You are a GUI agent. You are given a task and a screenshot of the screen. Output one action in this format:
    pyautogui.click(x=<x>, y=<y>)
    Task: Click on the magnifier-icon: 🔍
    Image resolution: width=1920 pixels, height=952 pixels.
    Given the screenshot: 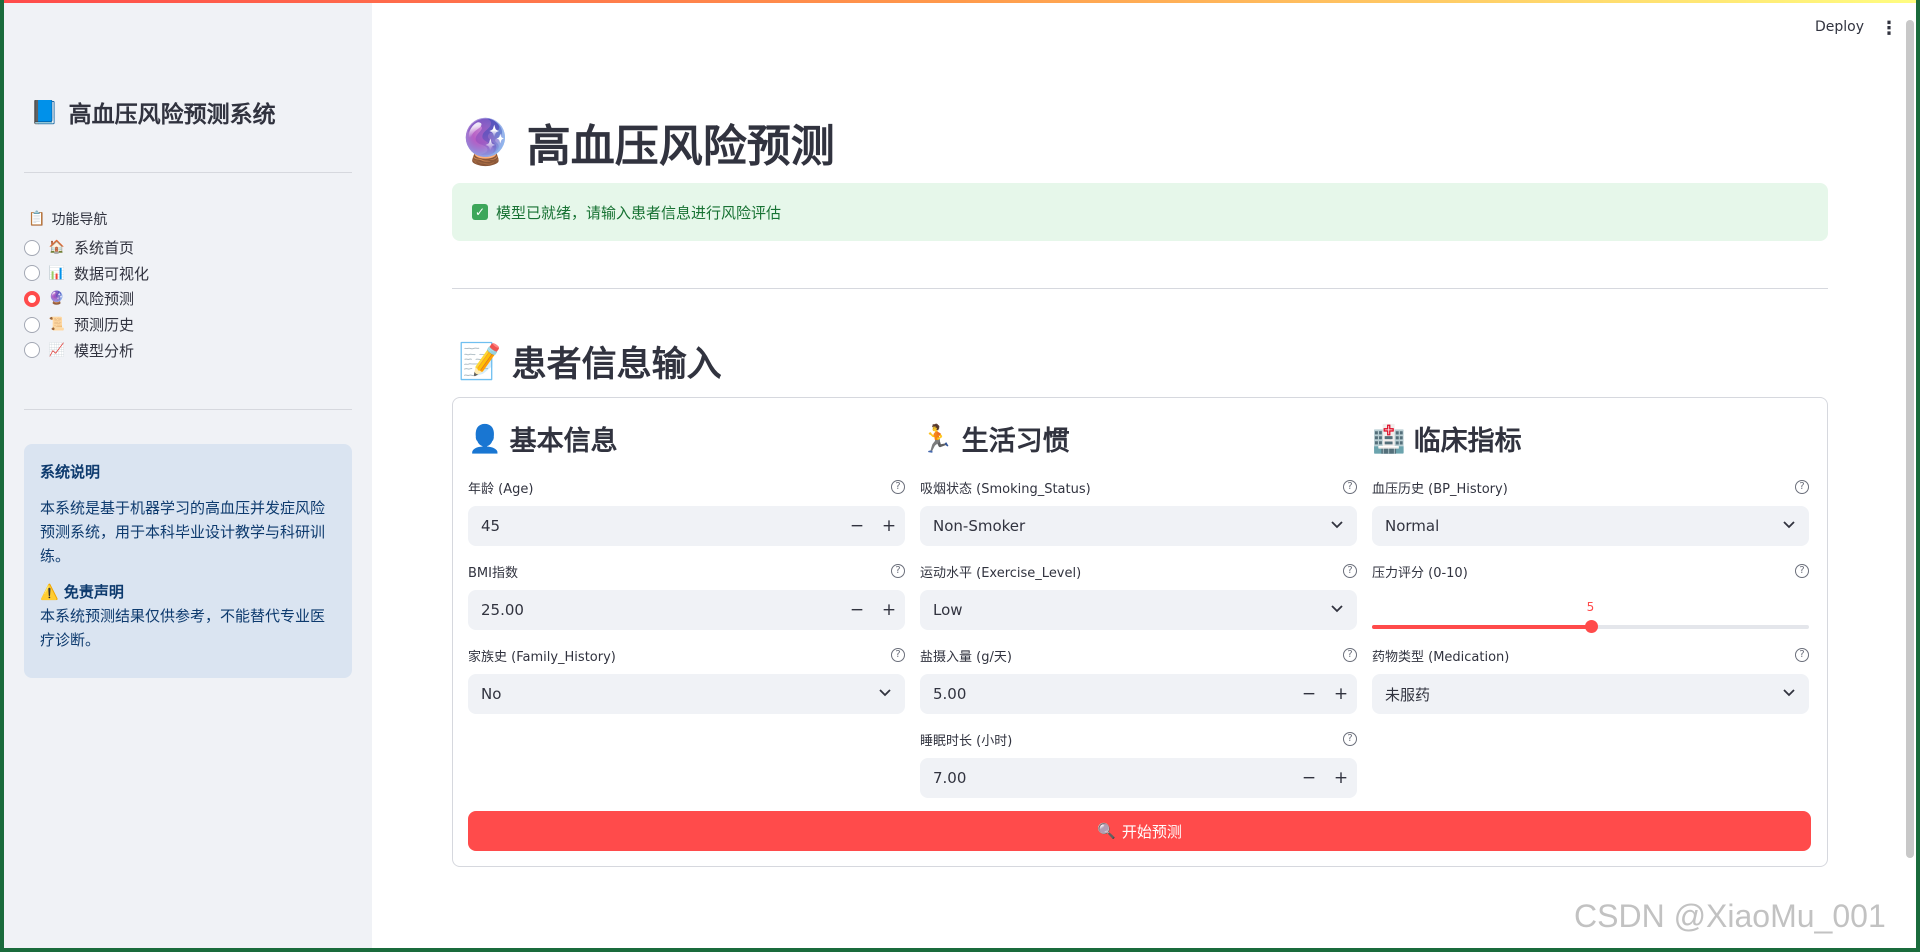 What is the action you would take?
    pyautogui.click(x=1106, y=831)
    